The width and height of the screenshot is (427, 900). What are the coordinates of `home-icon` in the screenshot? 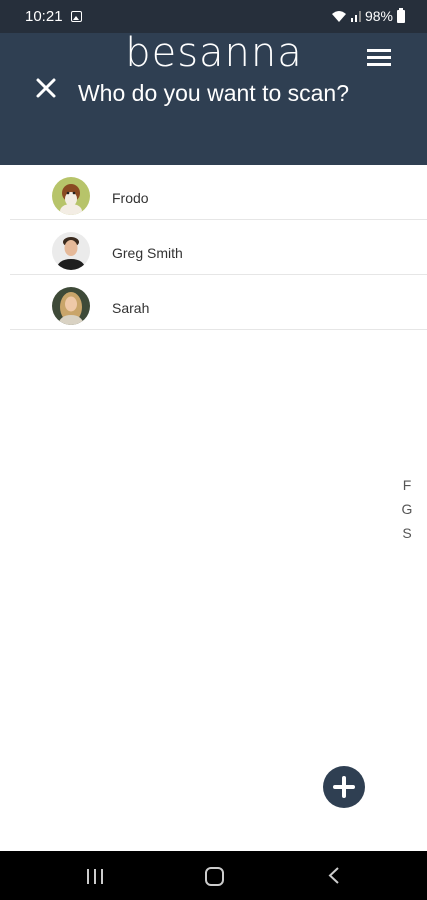 It's located at (214, 876).